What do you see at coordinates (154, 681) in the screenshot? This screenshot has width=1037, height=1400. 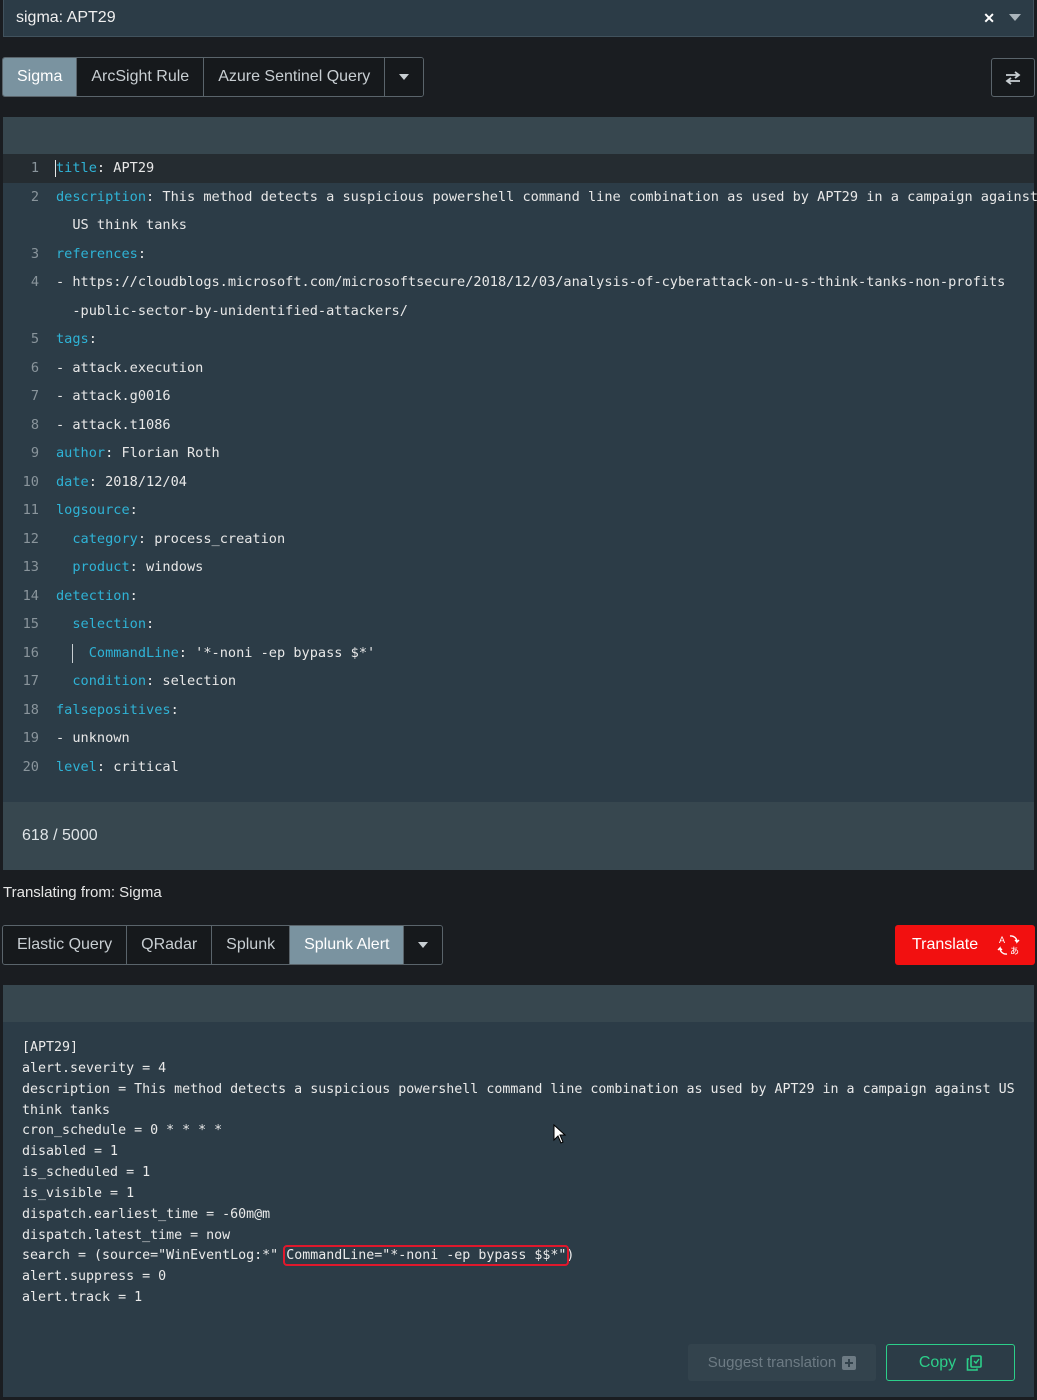 I see `code-text: condition: selection` at bounding box center [154, 681].